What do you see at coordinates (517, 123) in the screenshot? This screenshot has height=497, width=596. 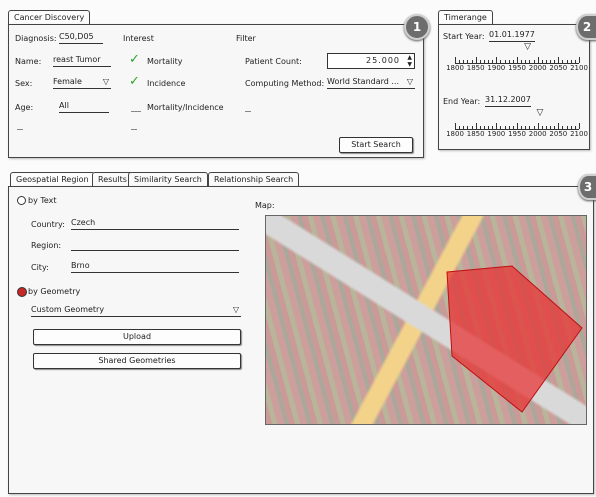 I see `end-year-scale: ▽ 1800 1850 1900 1950 2000 2050 2100` at bounding box center [517, 123].